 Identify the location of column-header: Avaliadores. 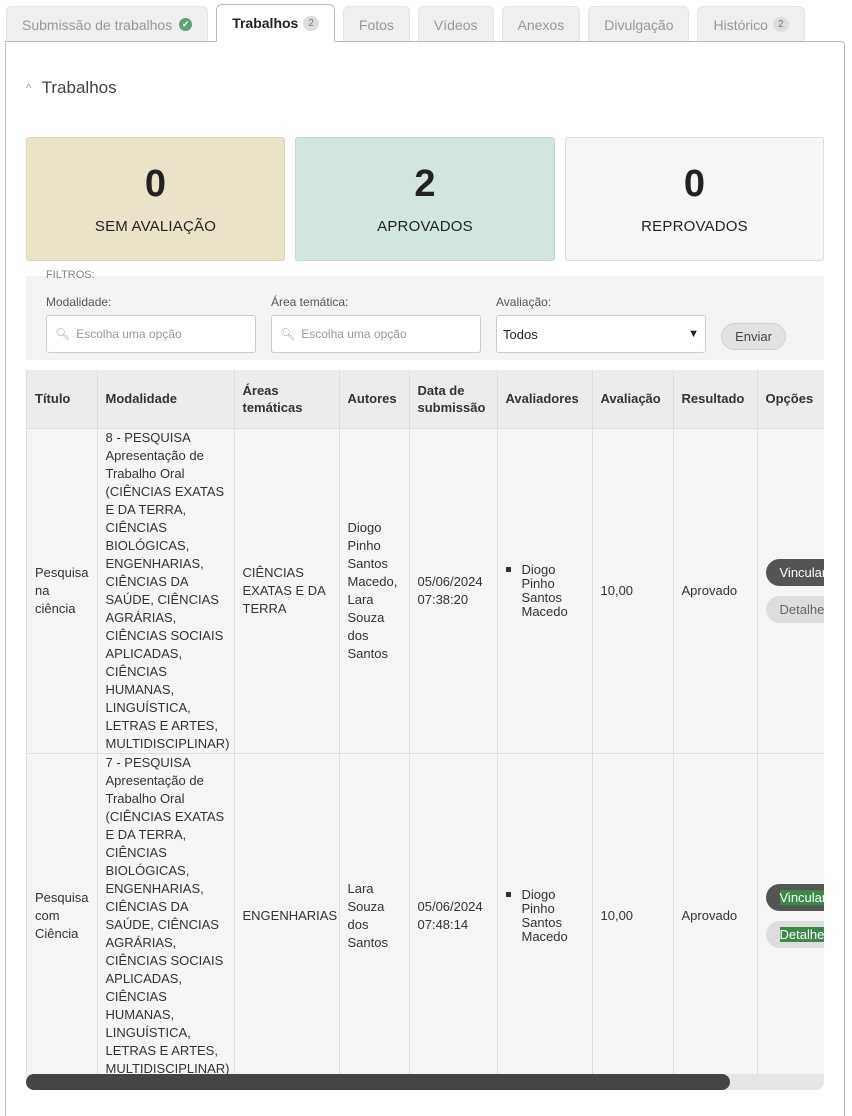
(545, 399).